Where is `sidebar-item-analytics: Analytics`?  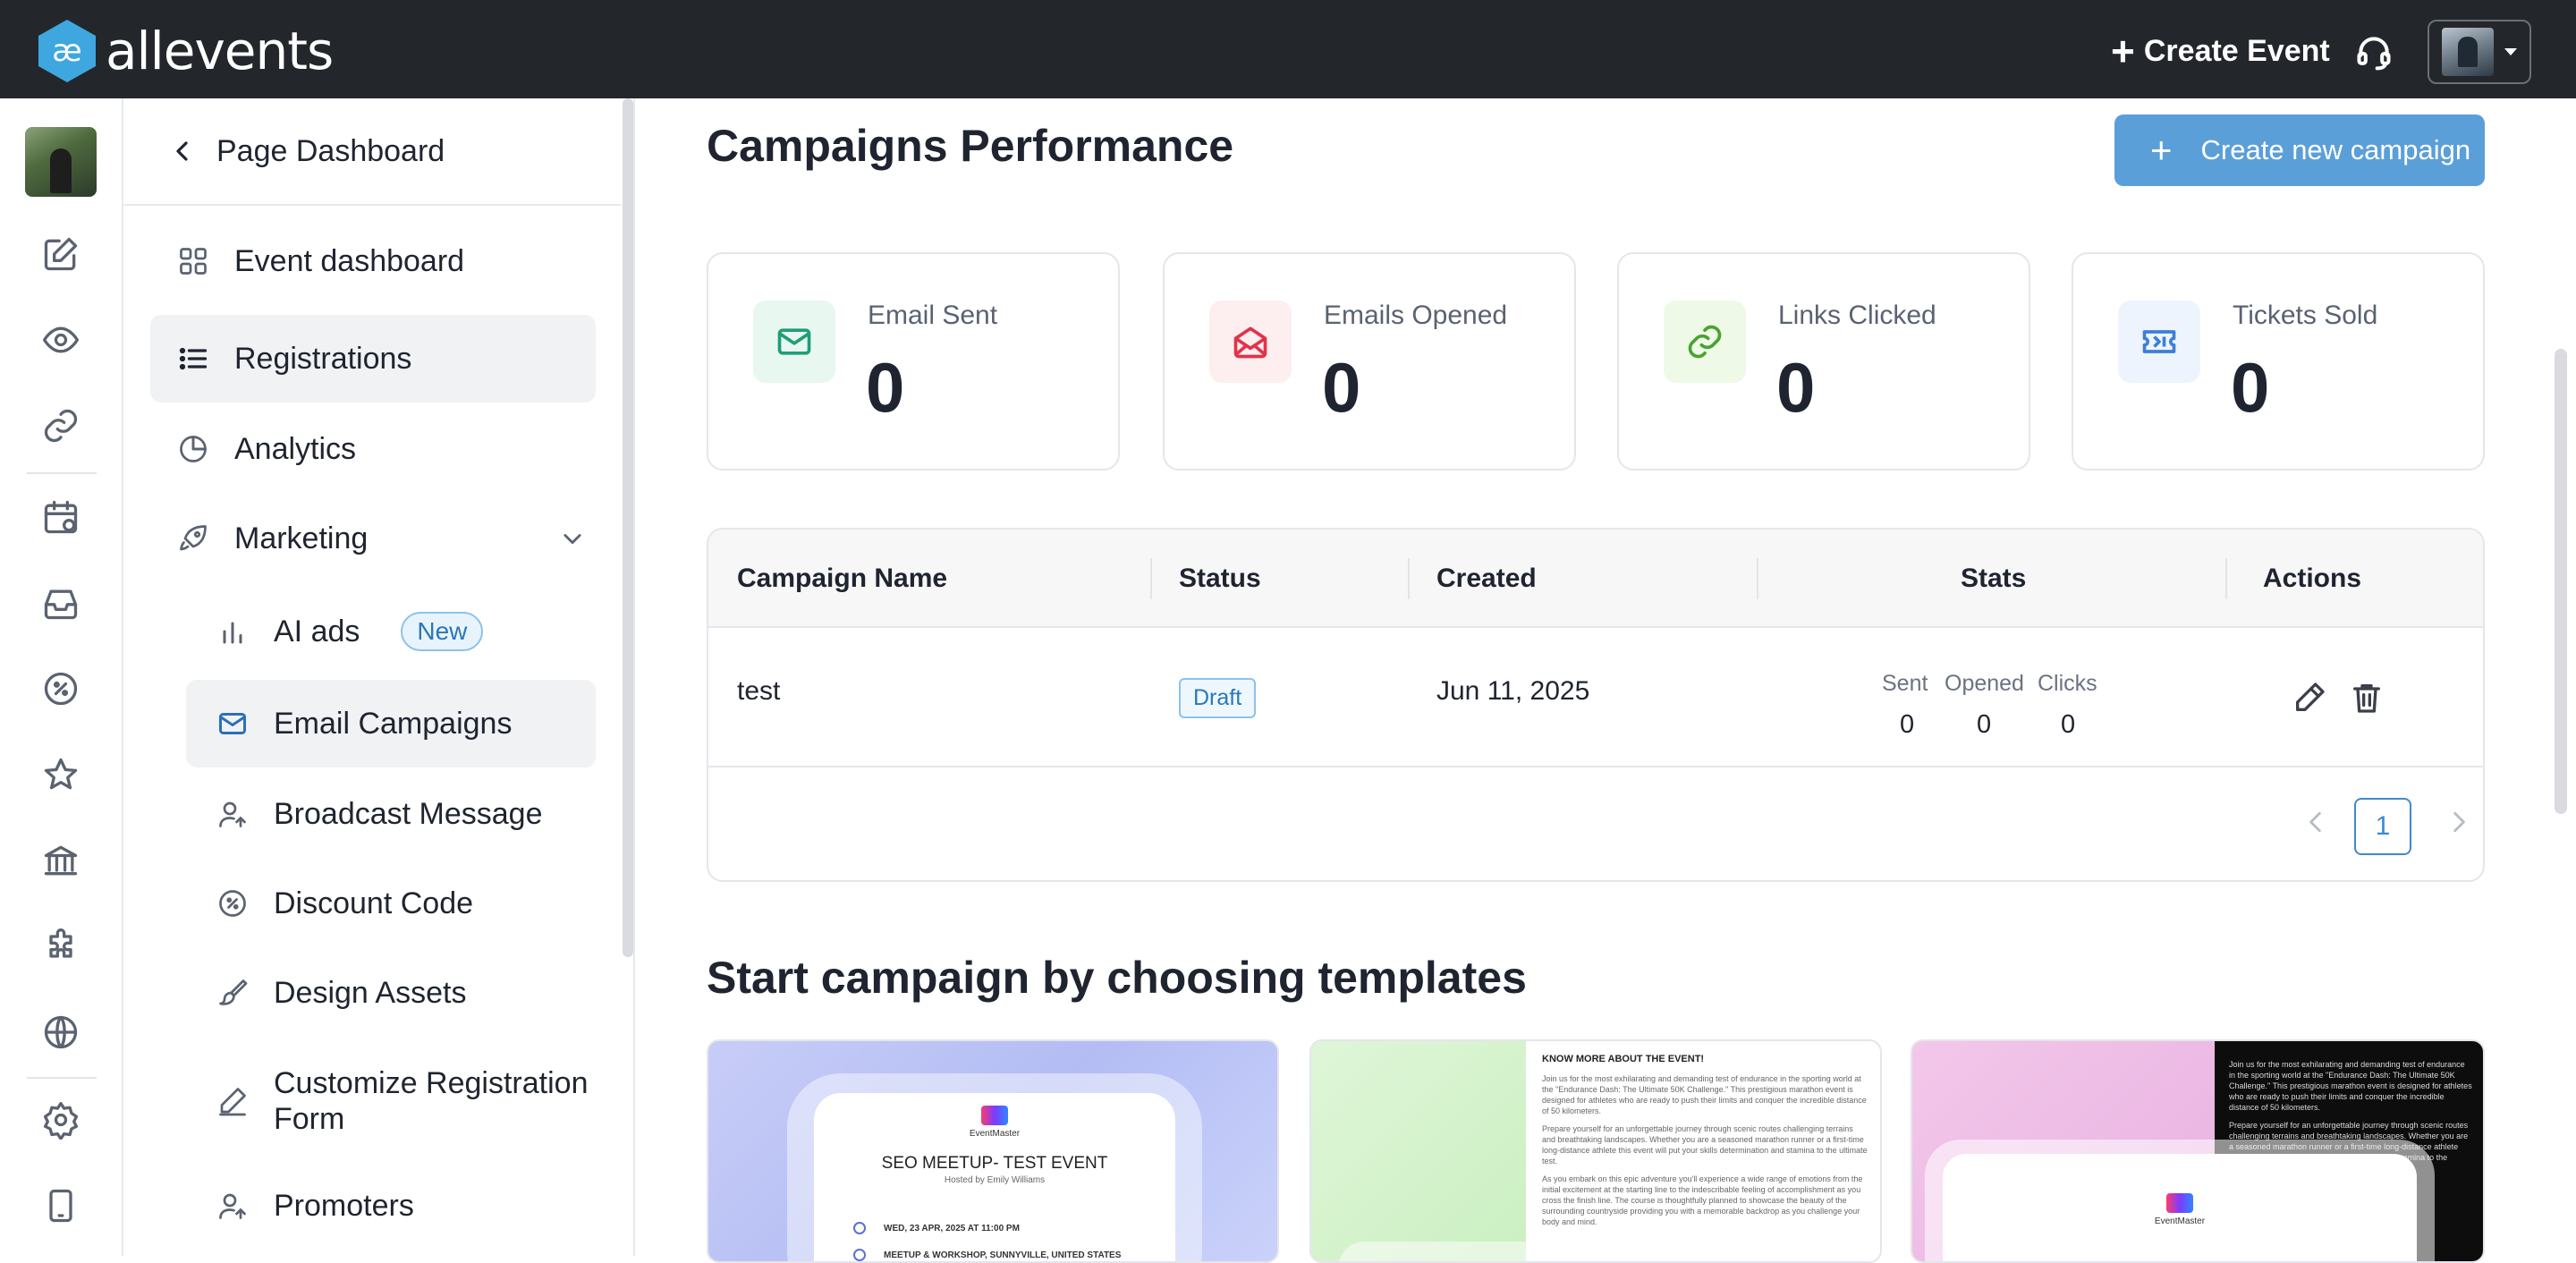
sidebar-item-analytics: Analytics is located at coordinates (381, 449).